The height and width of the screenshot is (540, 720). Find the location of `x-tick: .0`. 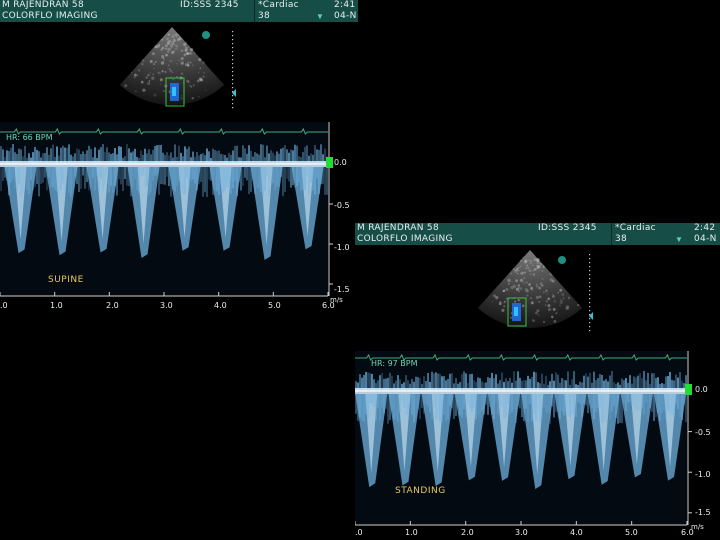

x-tick: .0 is located at coordinates (4, 305).